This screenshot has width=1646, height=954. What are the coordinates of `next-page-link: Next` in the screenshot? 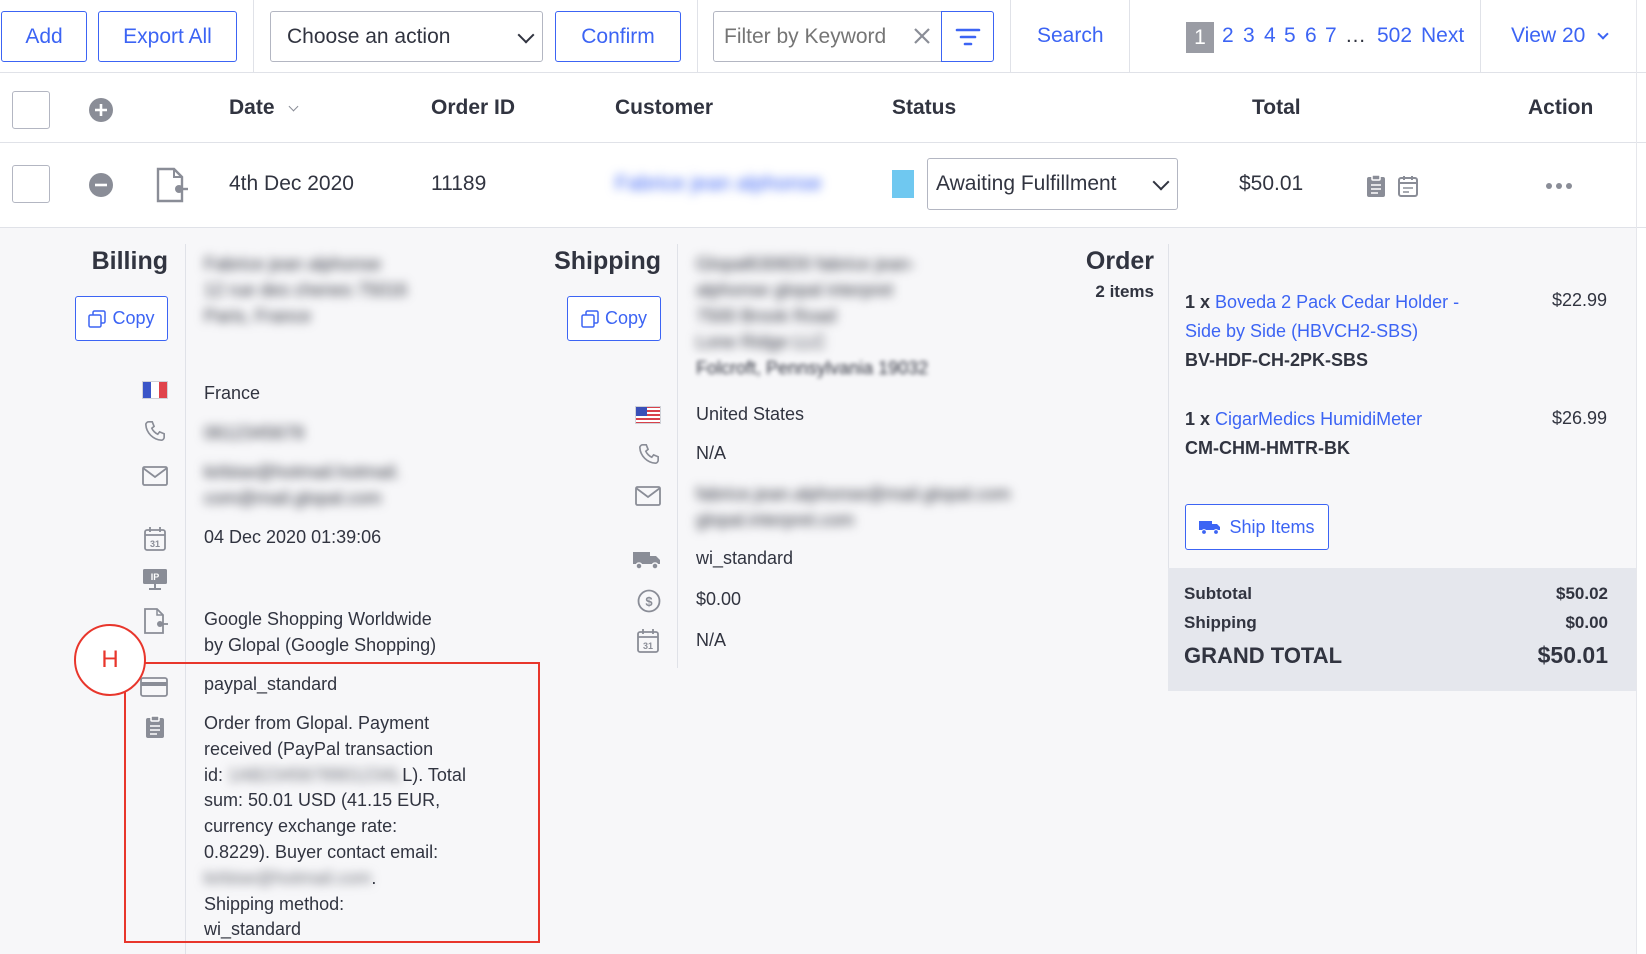 It's located at (1442, 36).